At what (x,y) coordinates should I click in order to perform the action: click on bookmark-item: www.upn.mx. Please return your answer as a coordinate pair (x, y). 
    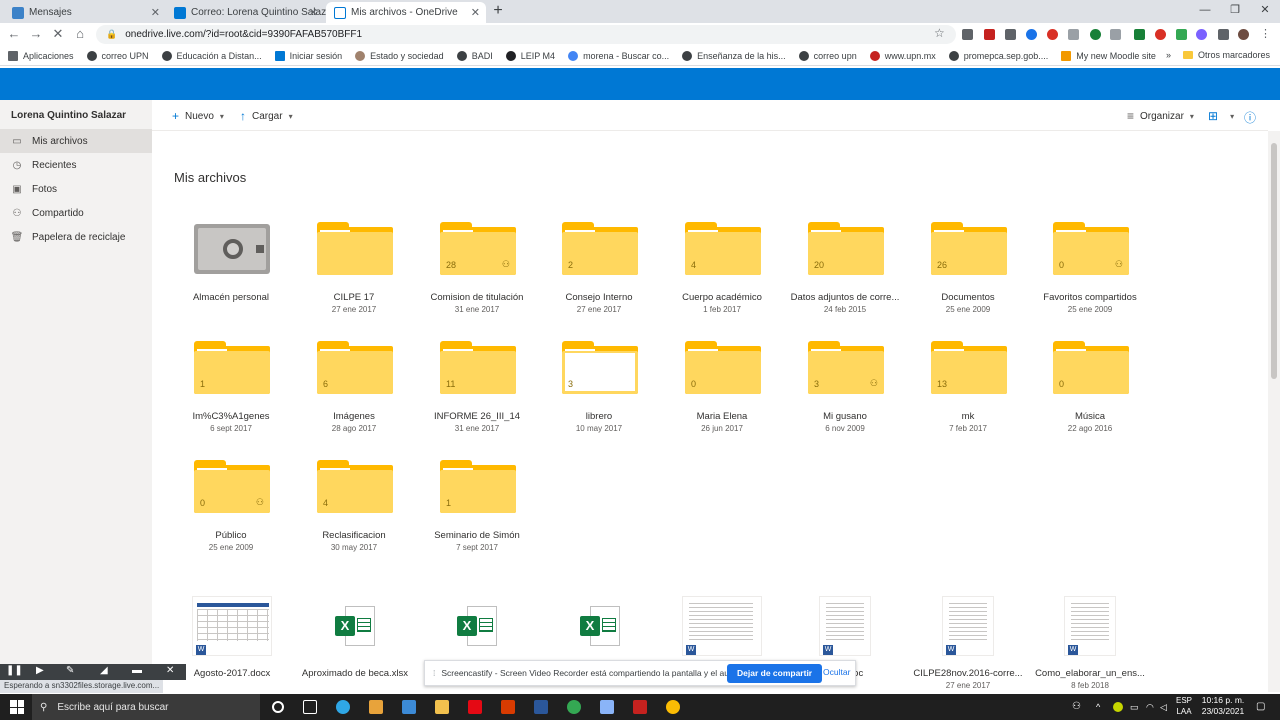
    Looking at the image, I should click on (902, 55).